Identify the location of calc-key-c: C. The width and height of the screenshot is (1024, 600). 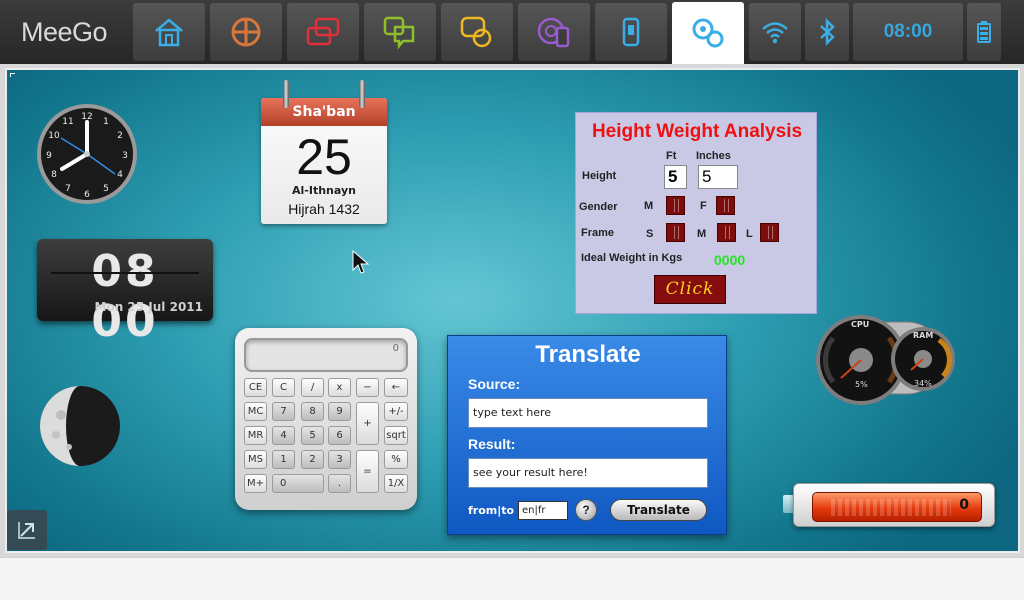
(283, 387).